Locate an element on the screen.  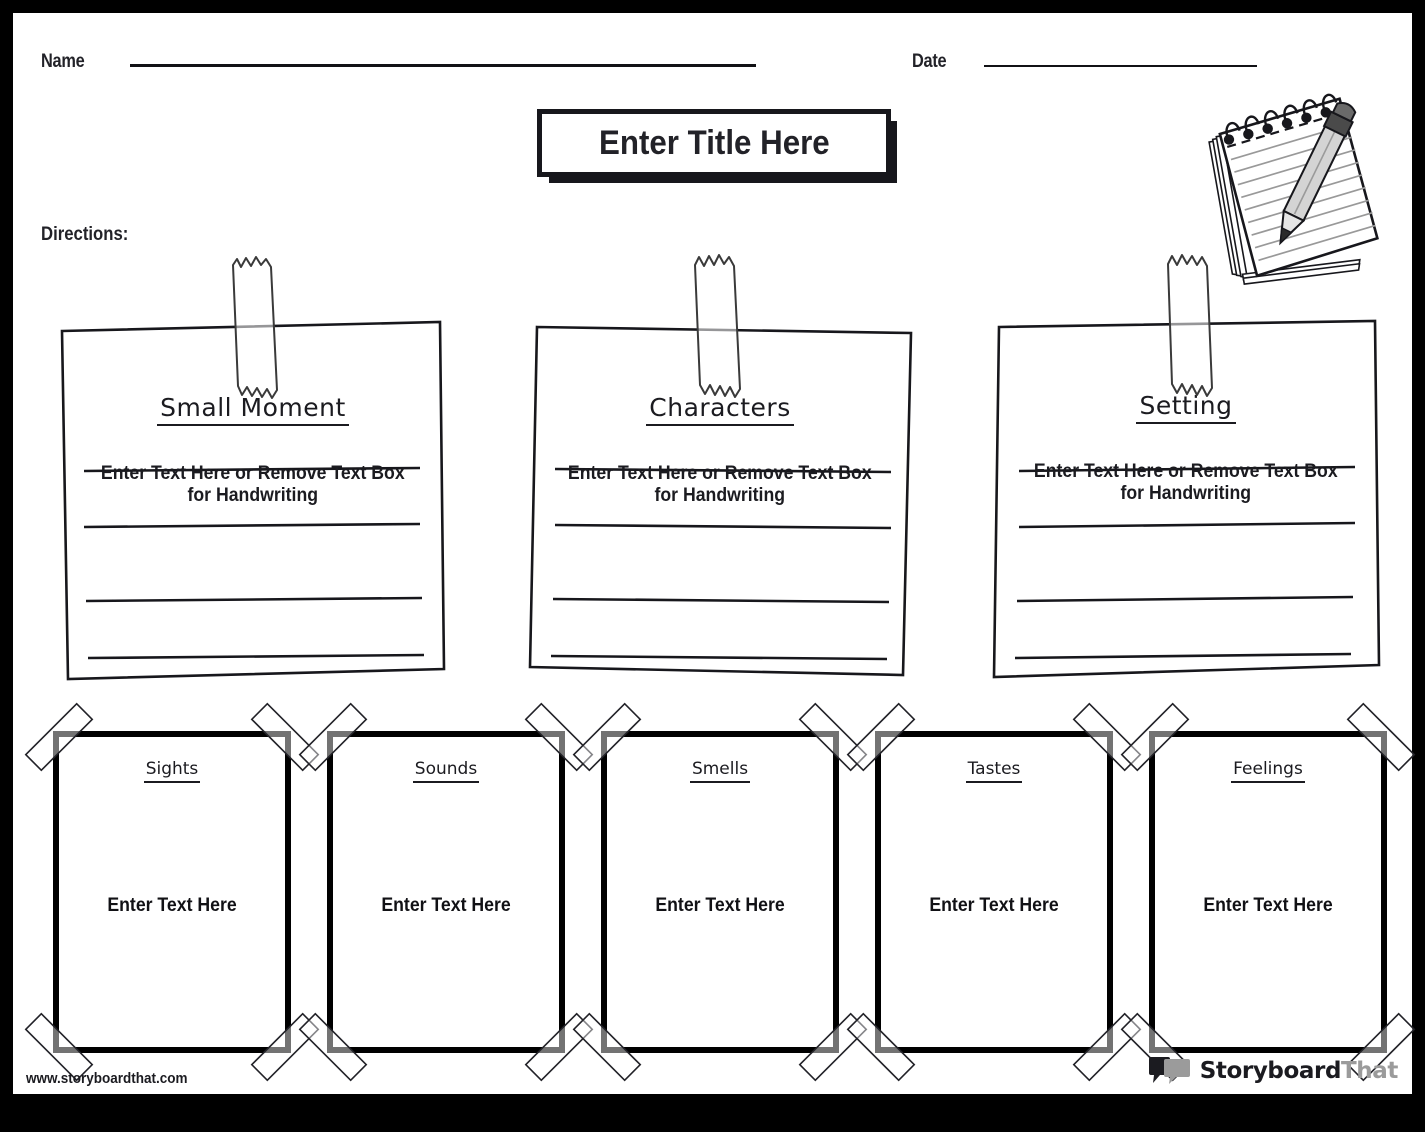
logo-text-gray: That is located at coordinates (1369, 1071).